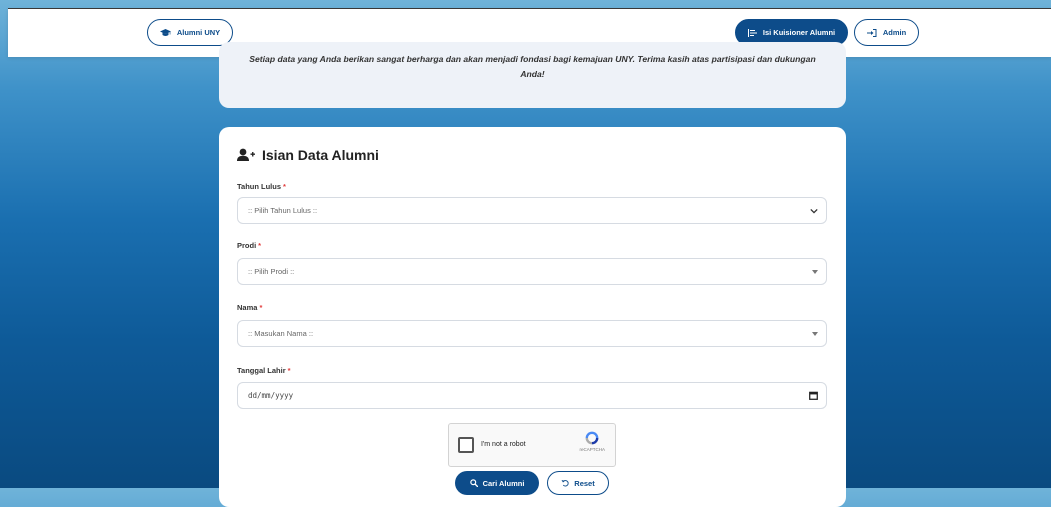  Describe the element at coordinates (281, 333) in the screenshot. I see `nama-value: :: Masukan Nama ::` at that location.